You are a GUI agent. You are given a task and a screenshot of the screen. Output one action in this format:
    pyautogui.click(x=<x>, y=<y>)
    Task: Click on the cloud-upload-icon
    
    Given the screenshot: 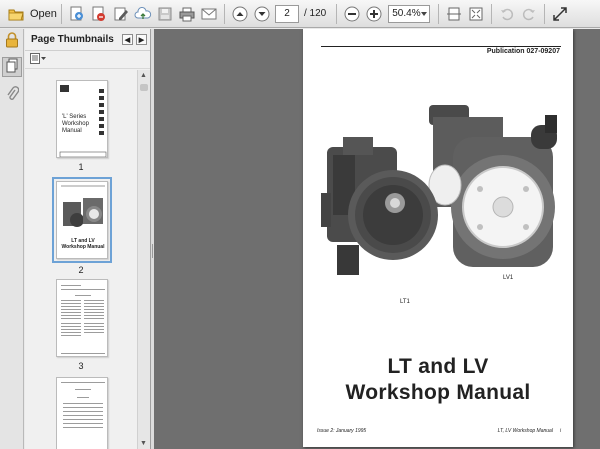 What is the action you would take?
    pyautogui.click(x=143, y=14)
    